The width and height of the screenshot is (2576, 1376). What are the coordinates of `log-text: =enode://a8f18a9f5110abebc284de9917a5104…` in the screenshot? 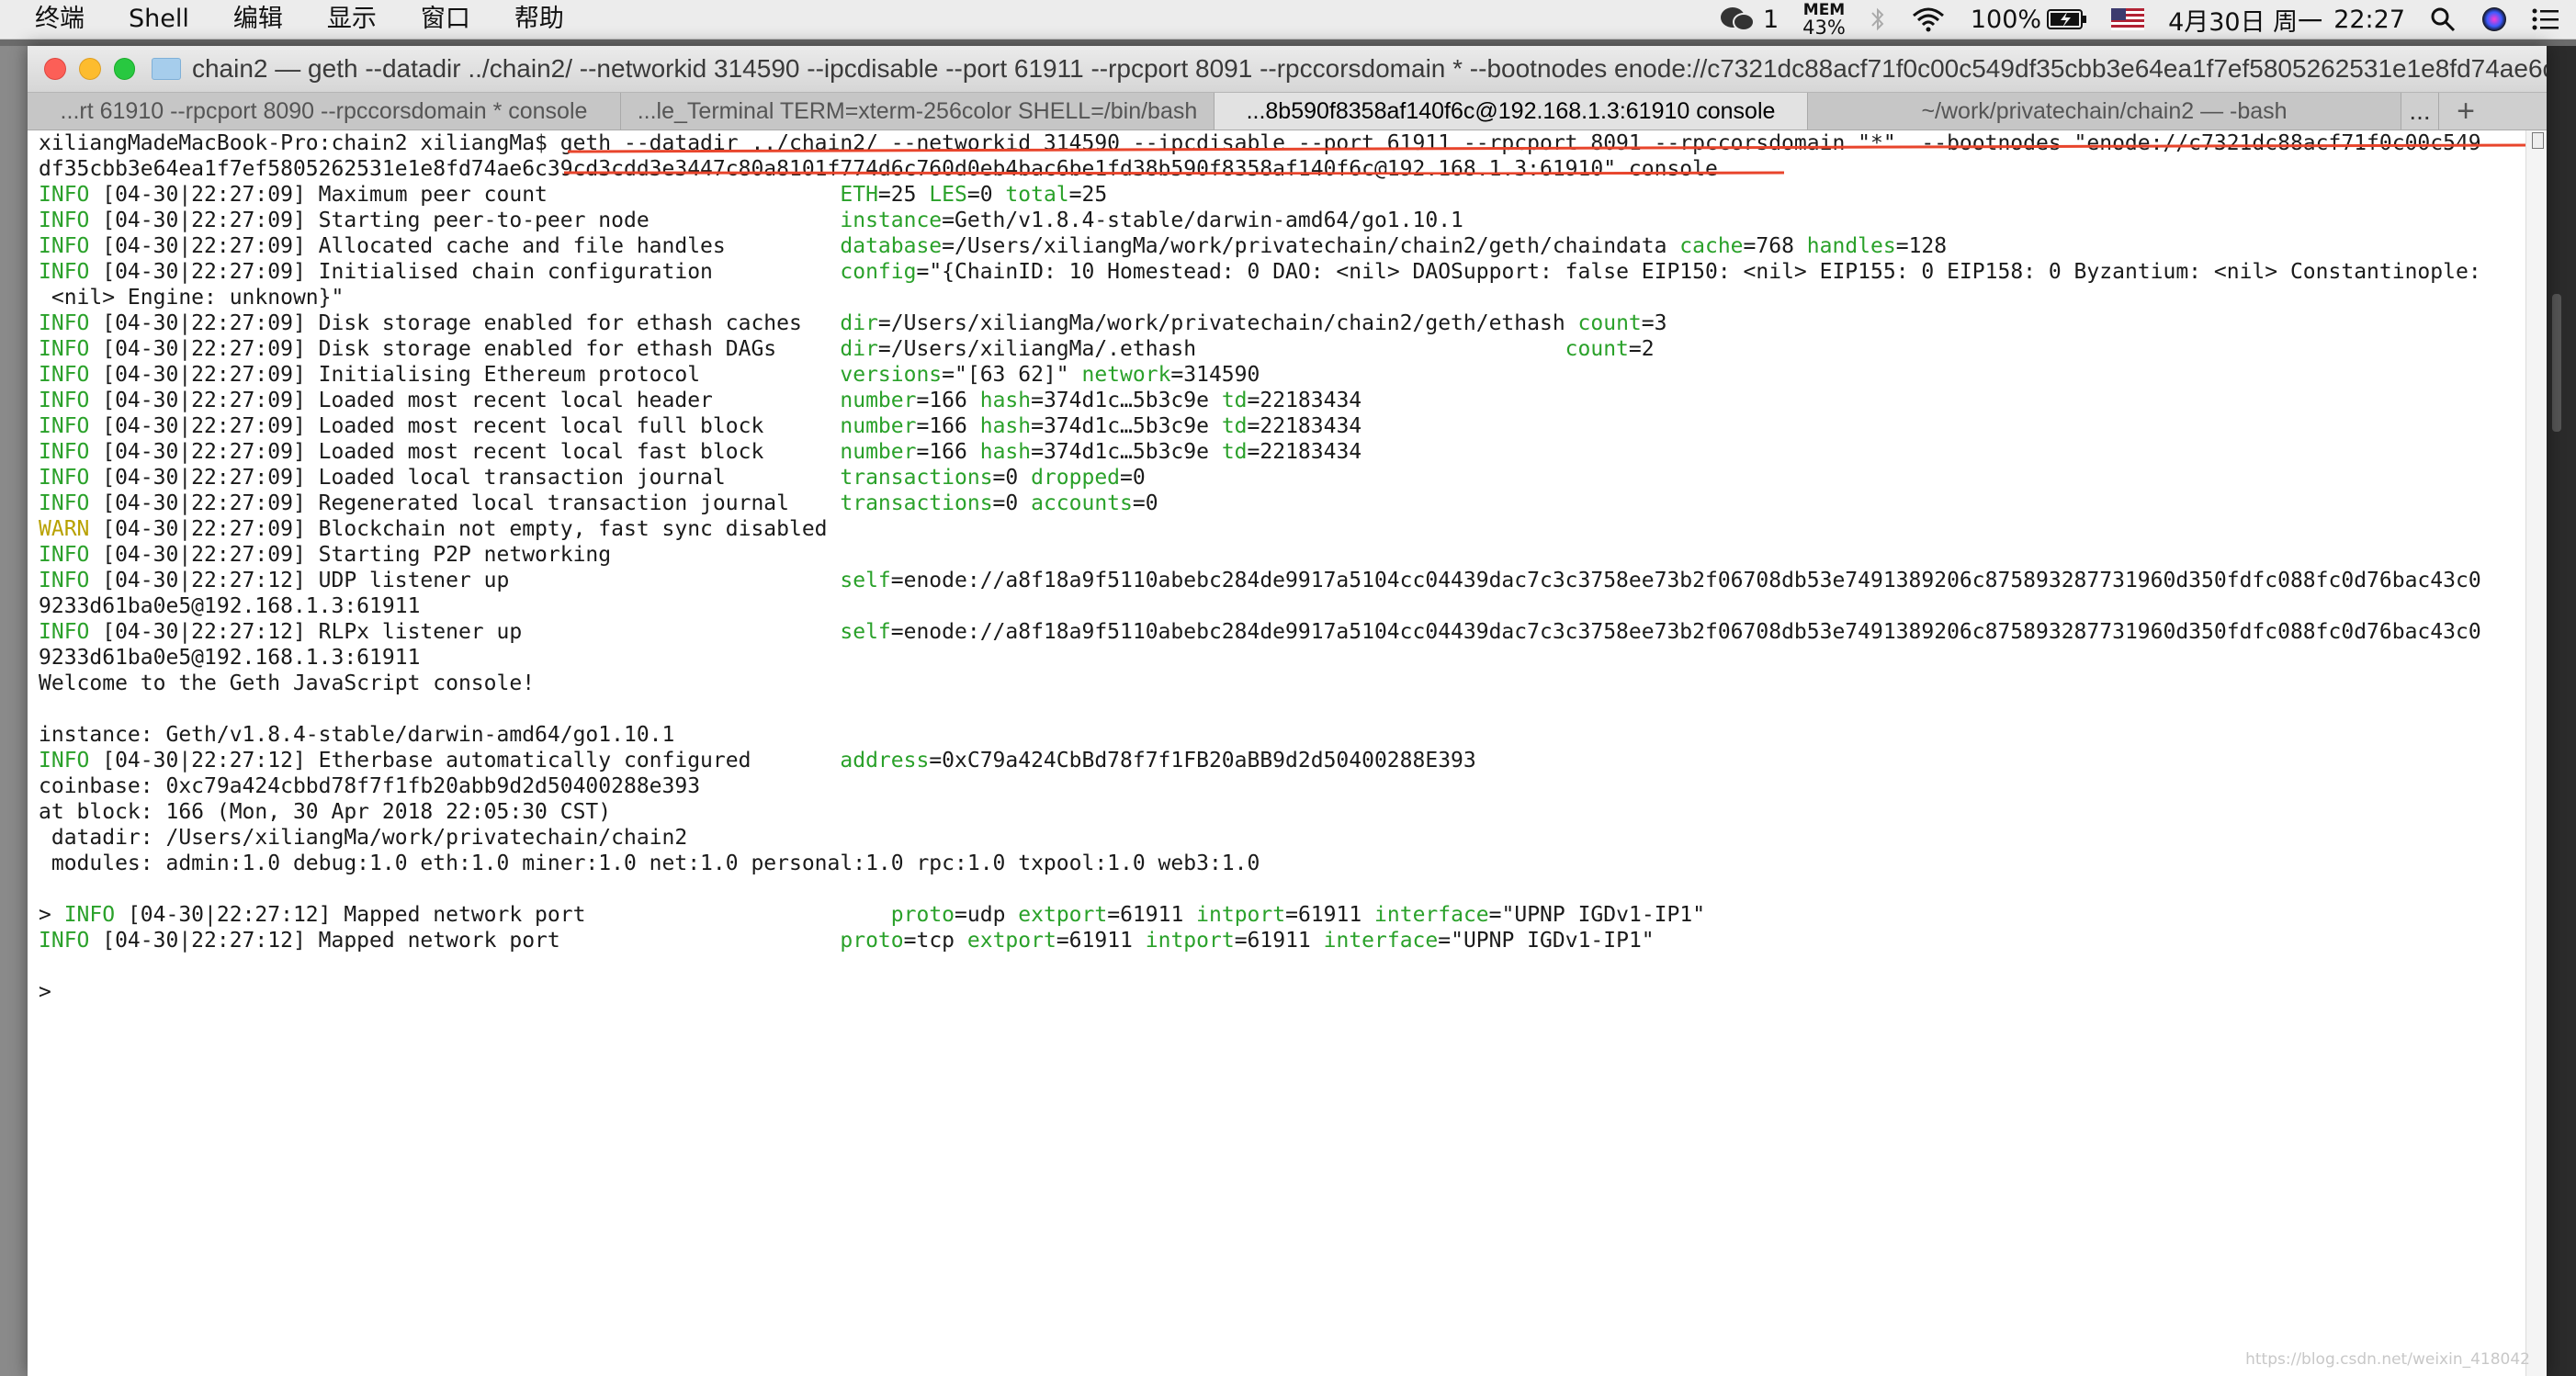 It's located at (1685, 580).